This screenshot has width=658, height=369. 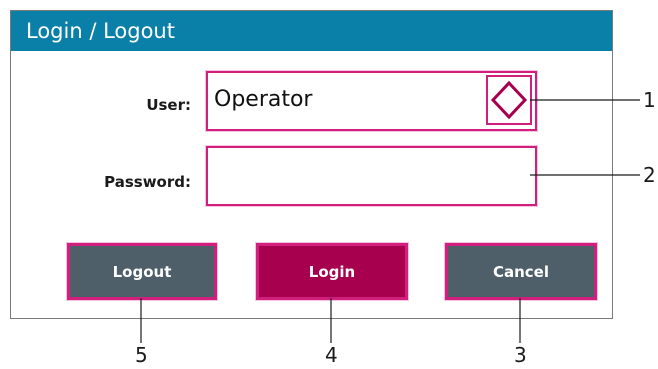 What do you see at coordinates (142, 271) in the screenshot?
I see `logout-button: Logout` at bounding box center [142, 271].